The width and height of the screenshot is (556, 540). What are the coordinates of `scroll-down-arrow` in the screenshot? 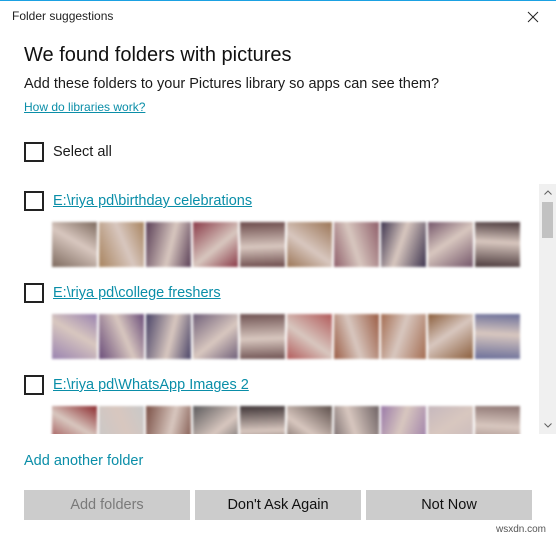 It's located at (547, 425).